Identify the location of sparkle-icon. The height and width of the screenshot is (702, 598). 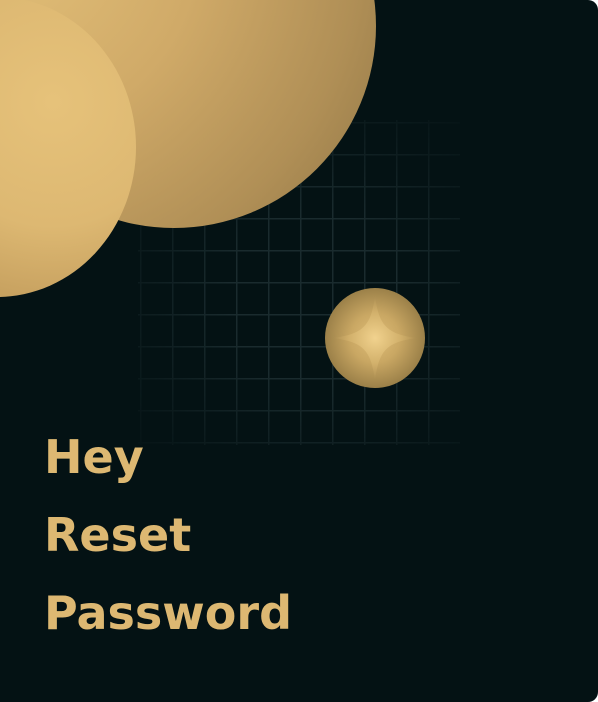
(375, 338).